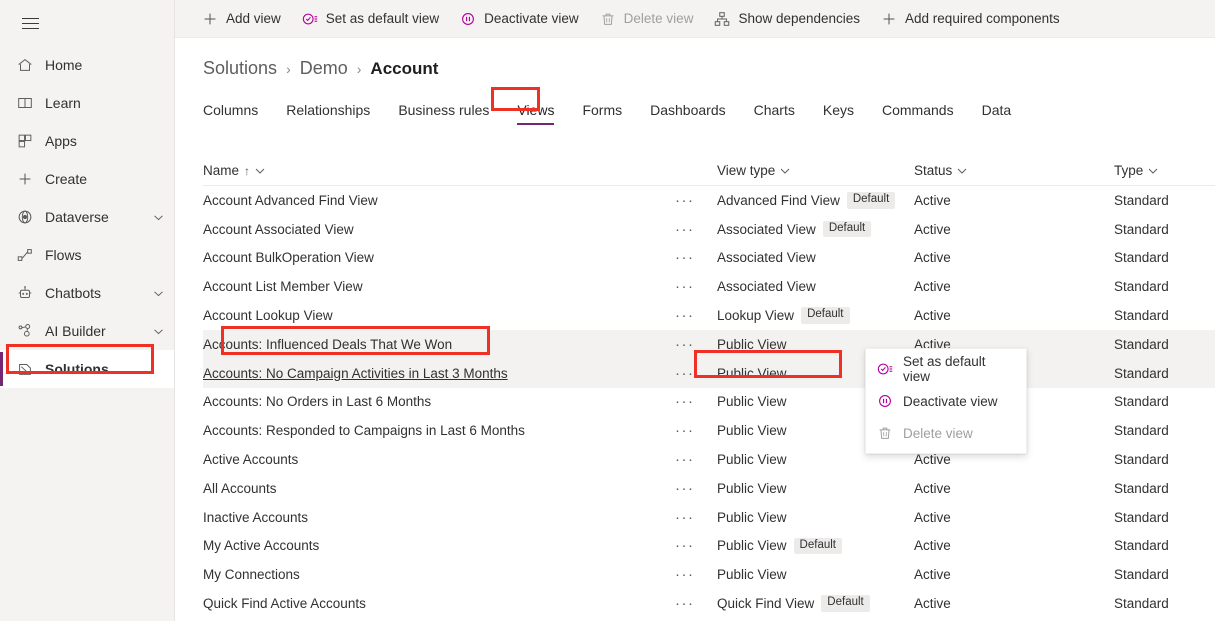  Describe the element at coordinates (709, 58) in the screenshot. I see `breadcrumb: Solutions › Demo › Account` at that location.